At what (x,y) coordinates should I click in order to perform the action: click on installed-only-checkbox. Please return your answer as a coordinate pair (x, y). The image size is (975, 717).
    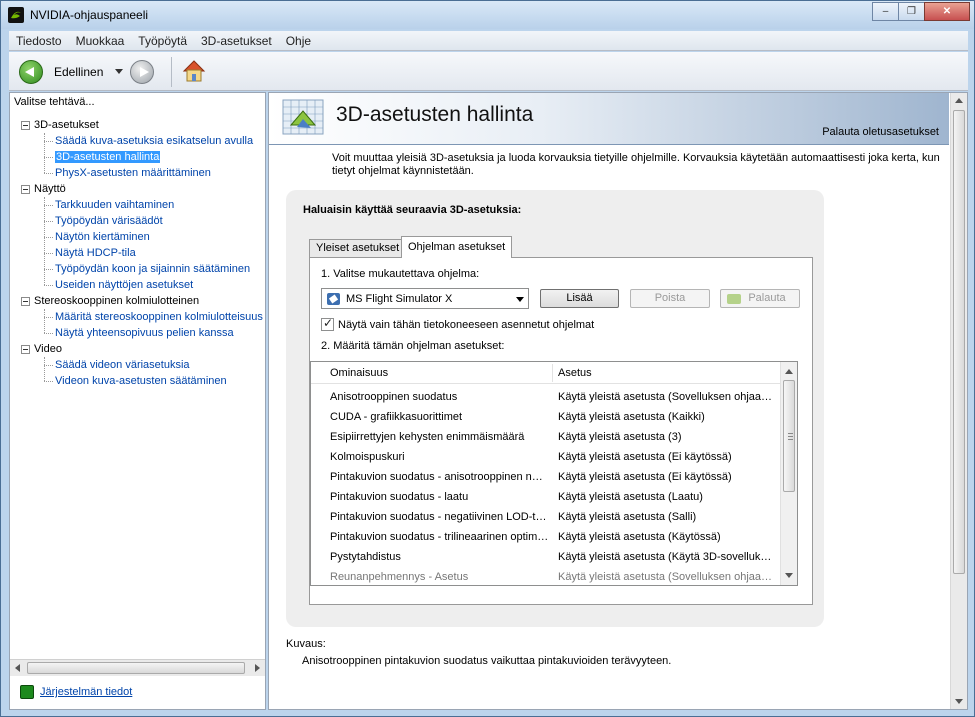
    Looking at the image, I should click on (327, 323).